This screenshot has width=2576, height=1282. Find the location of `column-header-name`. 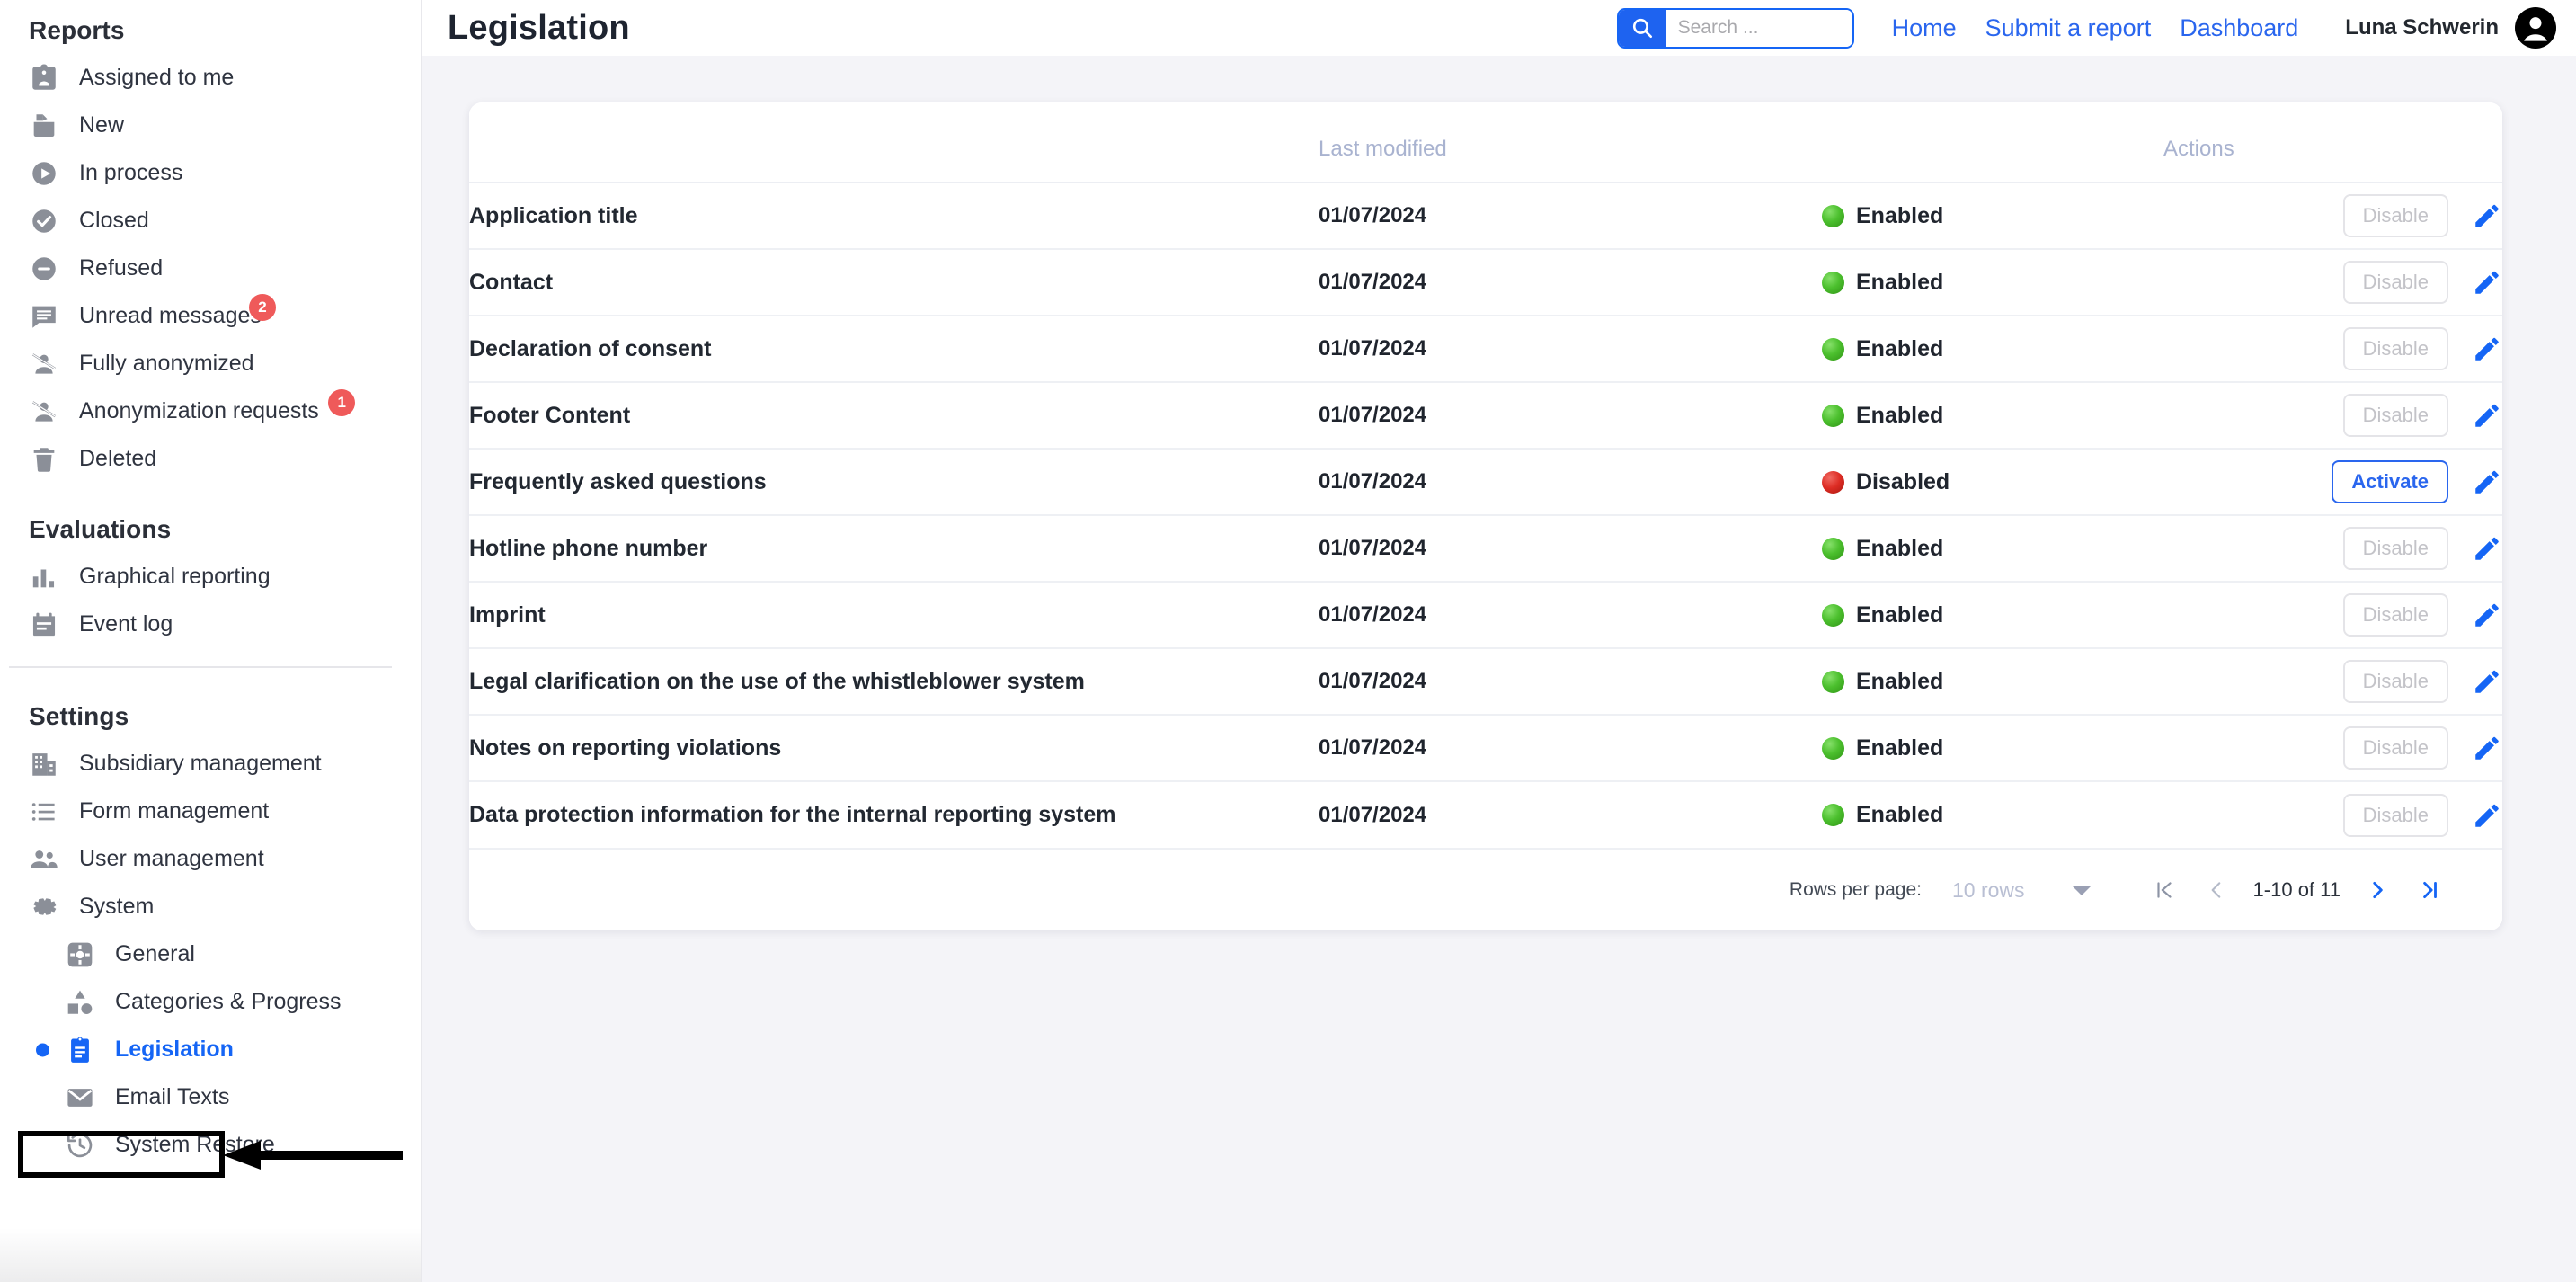

column-header-name is located at coordinates (894, 142).